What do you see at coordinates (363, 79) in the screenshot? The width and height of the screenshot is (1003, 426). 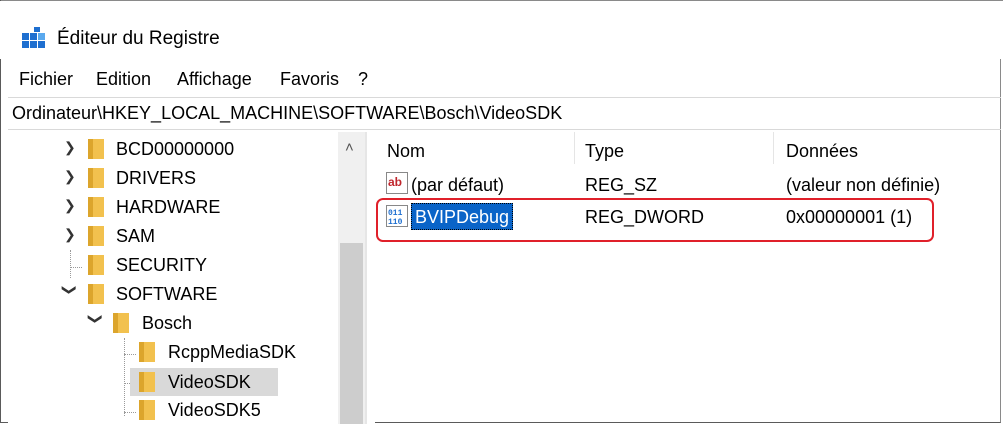 I see `menu-help: ?` at bounding box center [363, 79].